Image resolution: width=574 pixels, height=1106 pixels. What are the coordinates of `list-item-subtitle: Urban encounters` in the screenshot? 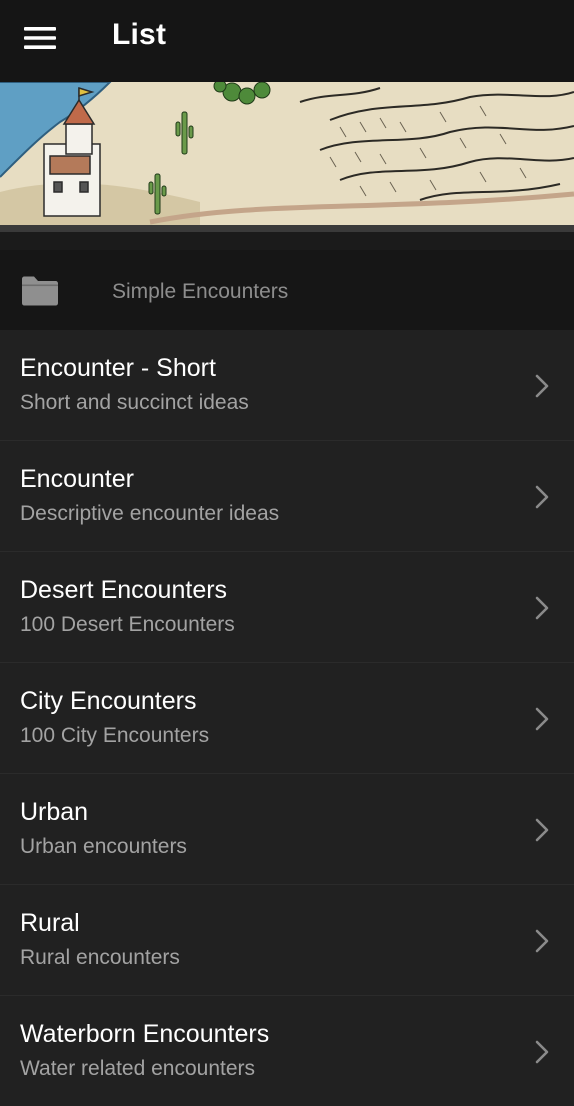 It's located at (103, 846).